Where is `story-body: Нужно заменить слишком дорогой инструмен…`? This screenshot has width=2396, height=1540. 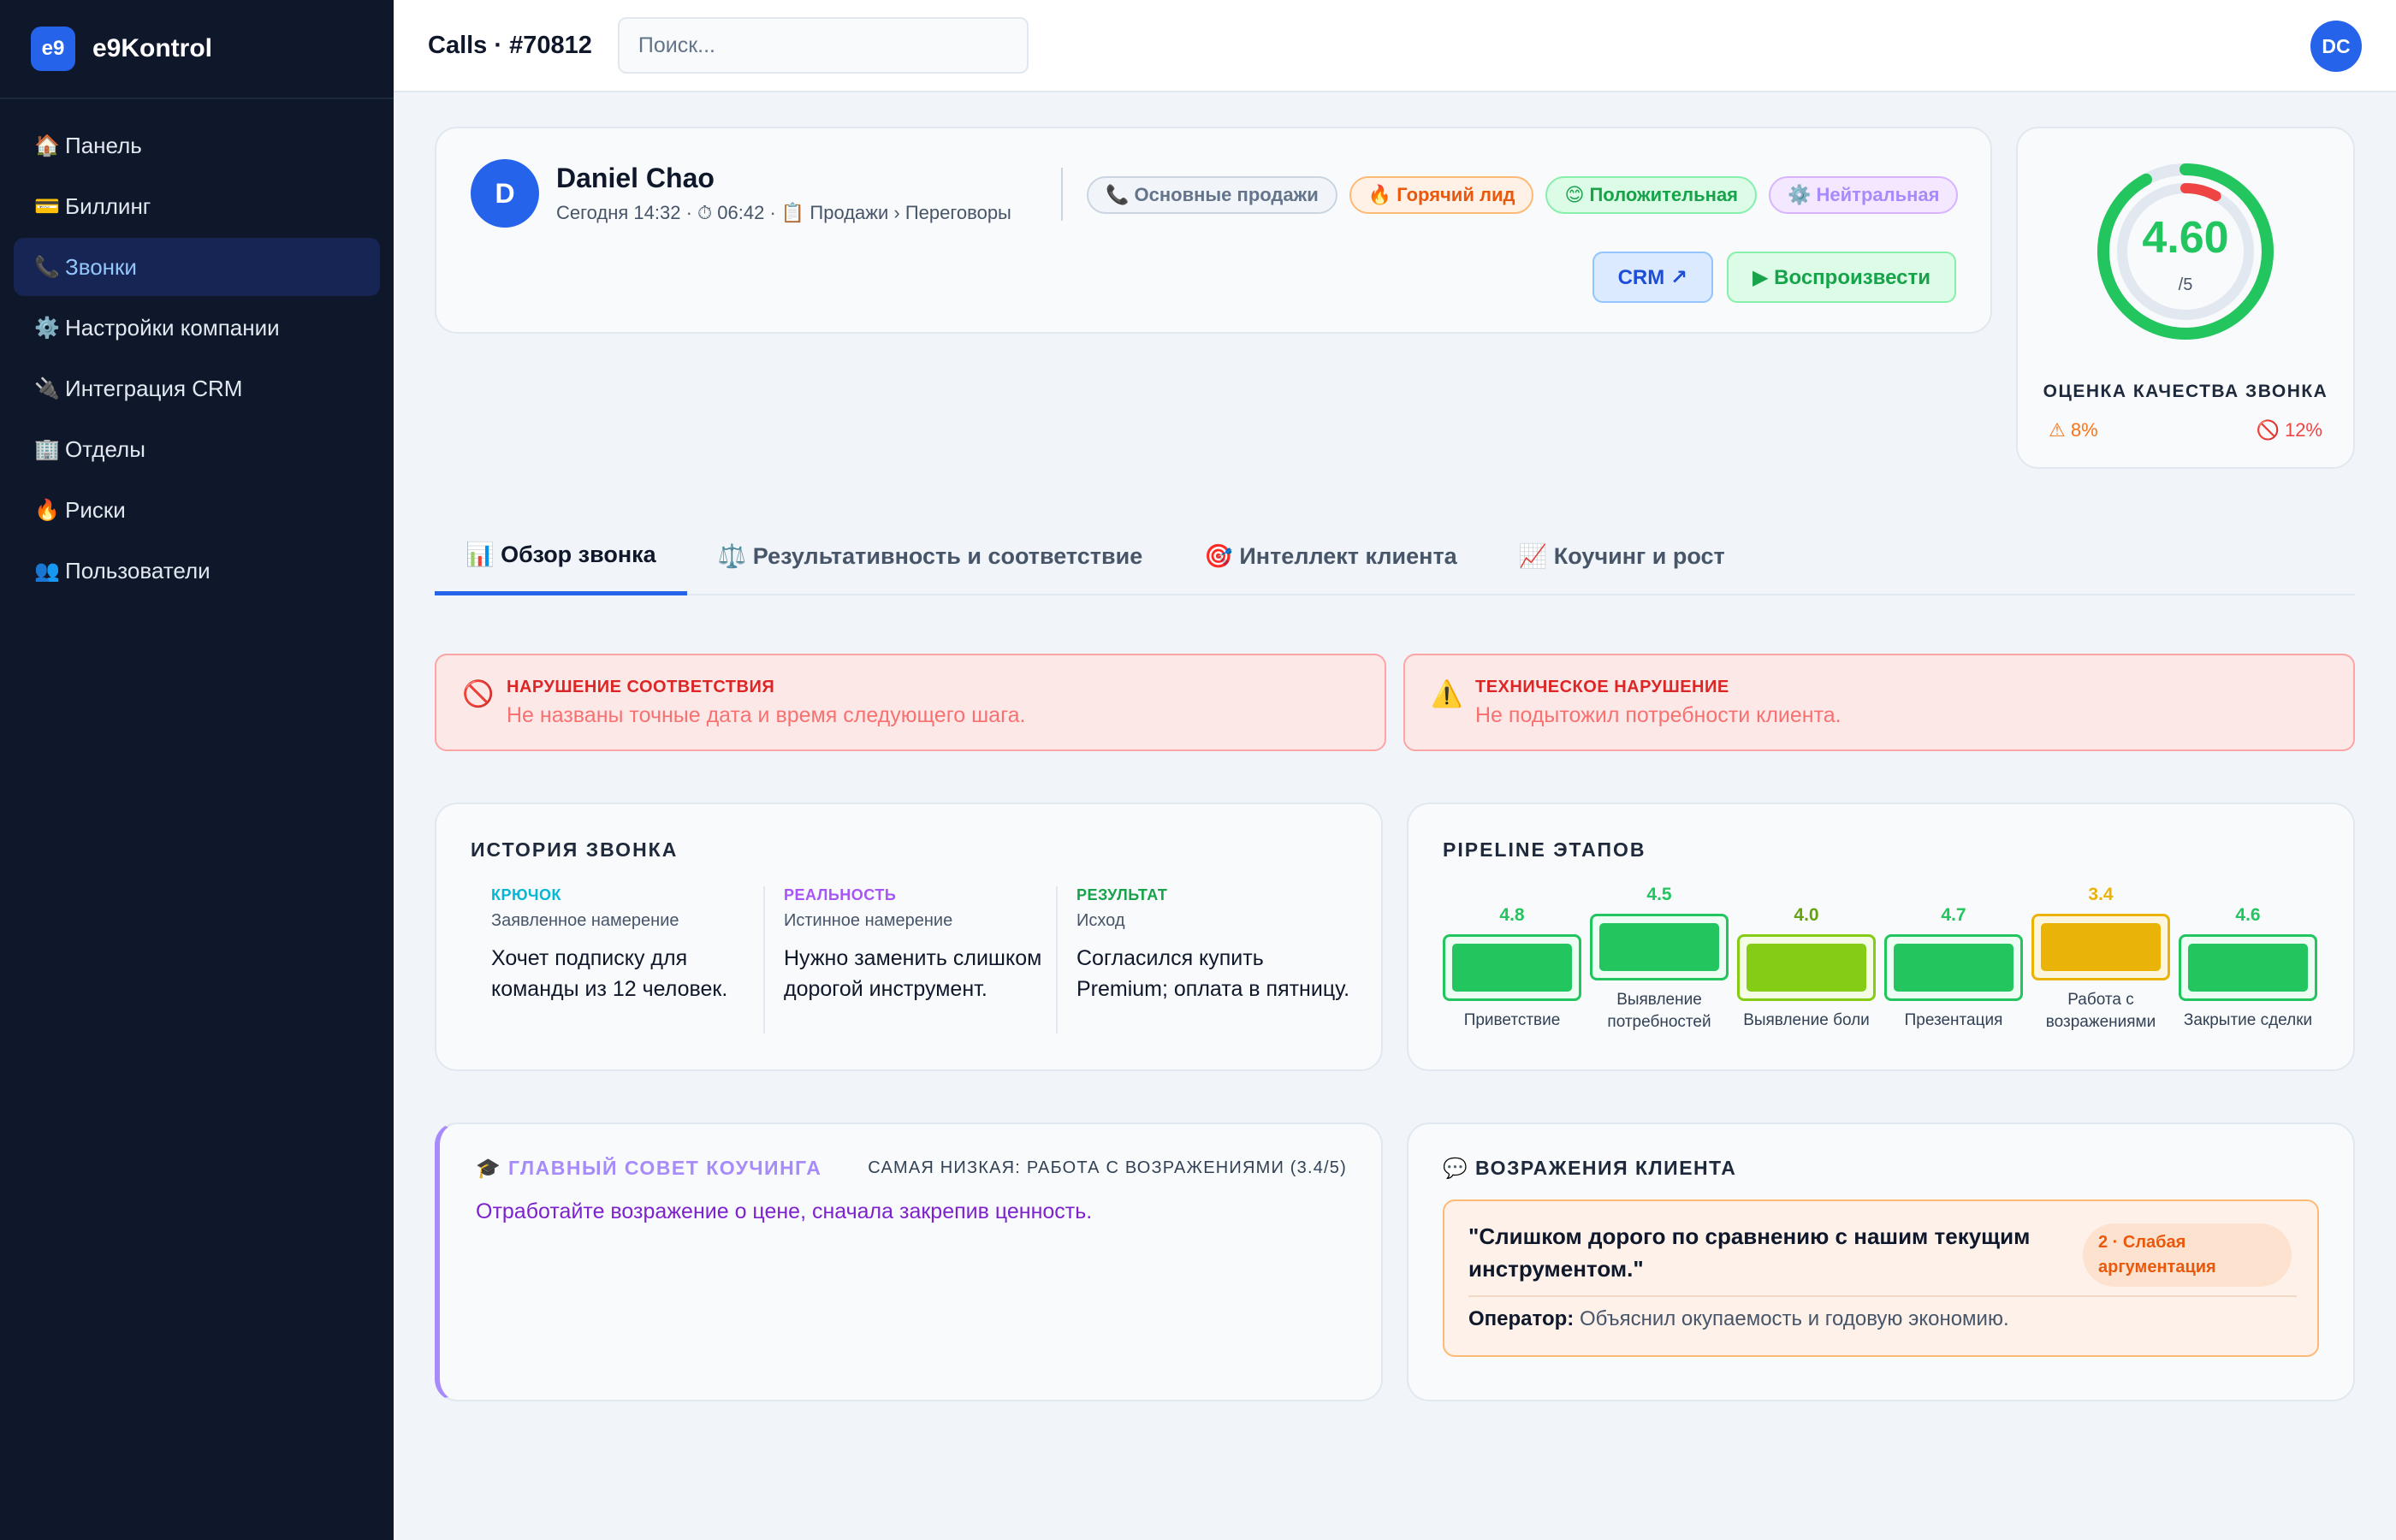
story-body: Нужно заменить слишком дорогой инструмен… is located at coordinates (913, 973).